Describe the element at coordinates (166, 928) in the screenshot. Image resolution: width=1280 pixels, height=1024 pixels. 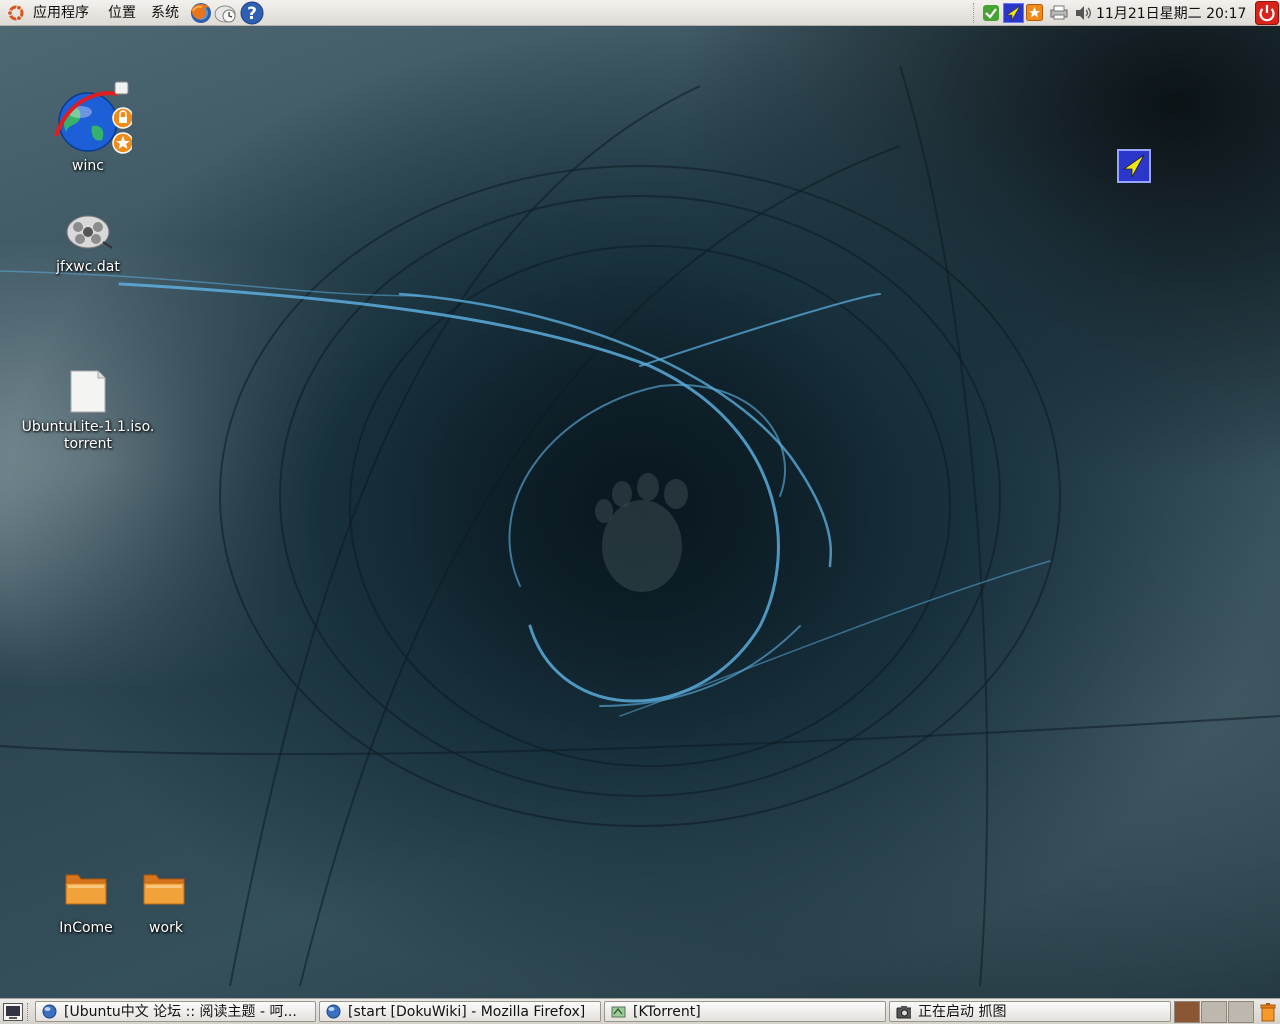
I see `work-label: work` at that location.